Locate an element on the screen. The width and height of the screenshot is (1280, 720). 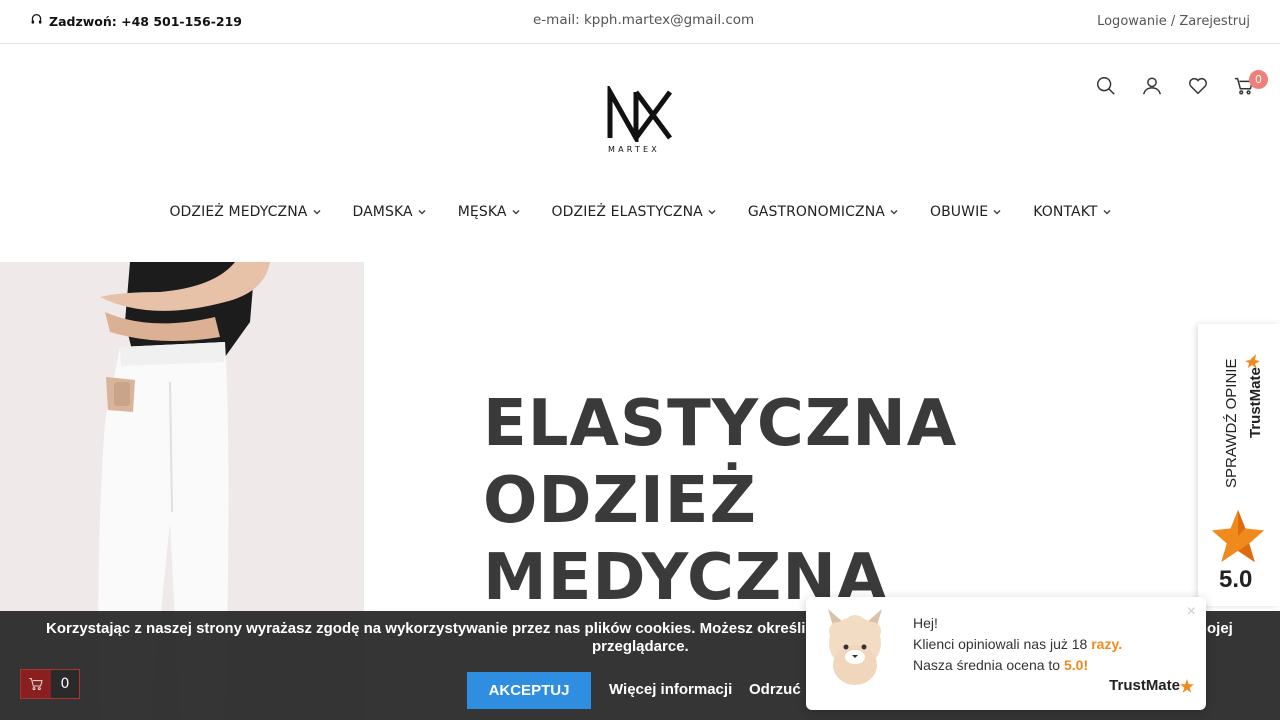
hero-title: ELASTYCZNA ODZIEŻ MEDYCZNA is located at coordinates (720, 501).